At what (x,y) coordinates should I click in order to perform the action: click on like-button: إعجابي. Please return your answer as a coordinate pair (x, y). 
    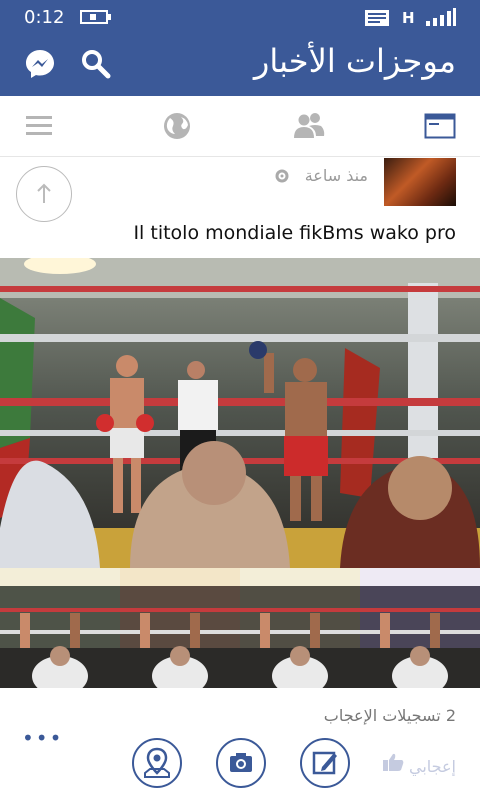
    Looking at the image, I should click on (419, 764).